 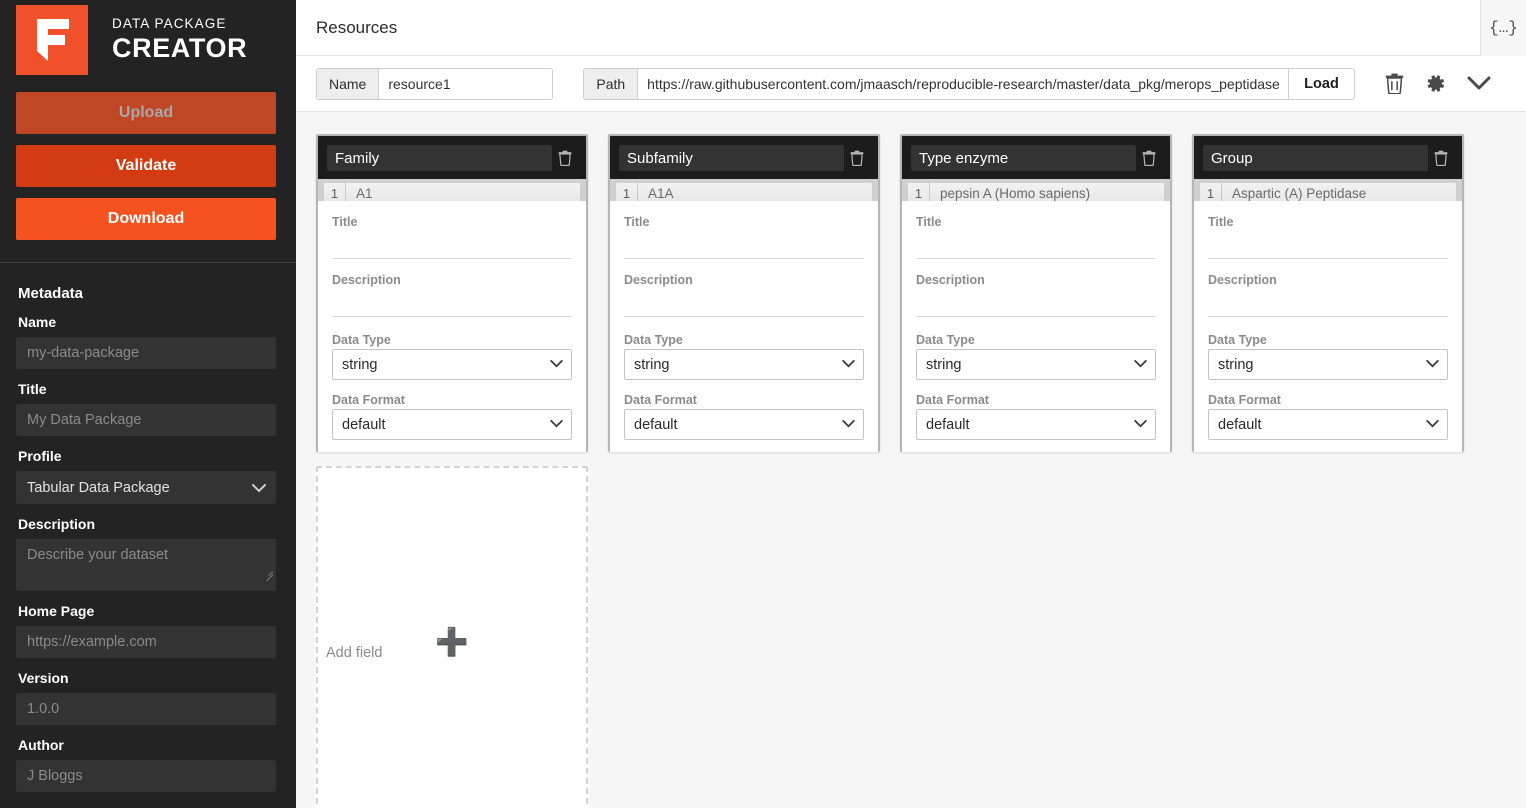 What do you see at coordinates (146, 353) in the screenshot?
I see `package-name-input` at bounding box center [146, 353].